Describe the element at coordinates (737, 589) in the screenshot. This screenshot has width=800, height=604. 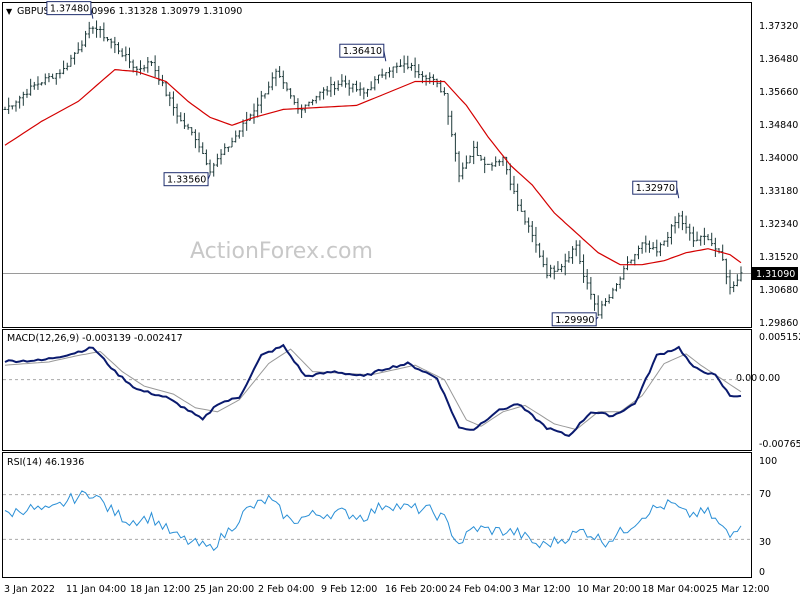
I see `x-tick-label: 25 Mar 12:00` at that location.